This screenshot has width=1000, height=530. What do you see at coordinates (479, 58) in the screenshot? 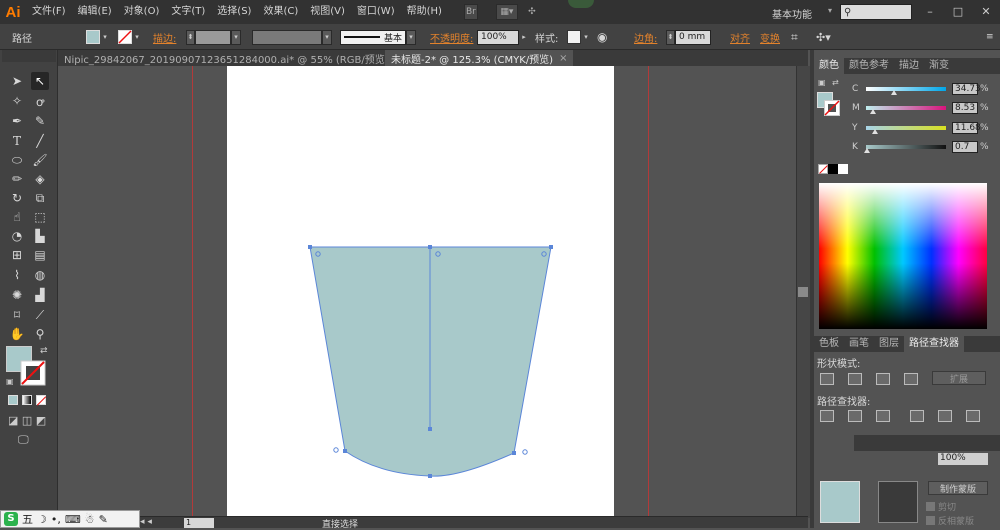
I see `tab-document-2: 未标题-2* @ 125.3% (CMYK/预览) ×` at bounding box center [479, 58].